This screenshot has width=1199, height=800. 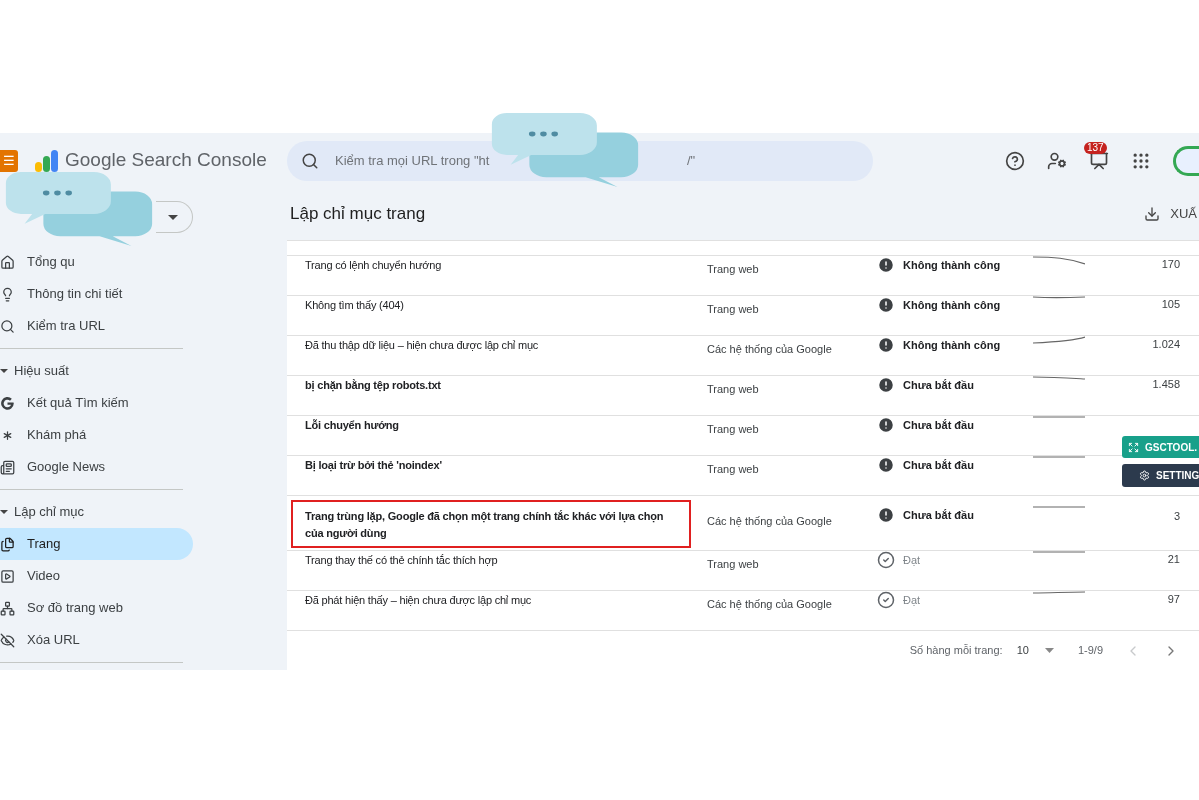 I want to click on user-settings-icon, so click(x=1057, y=160).